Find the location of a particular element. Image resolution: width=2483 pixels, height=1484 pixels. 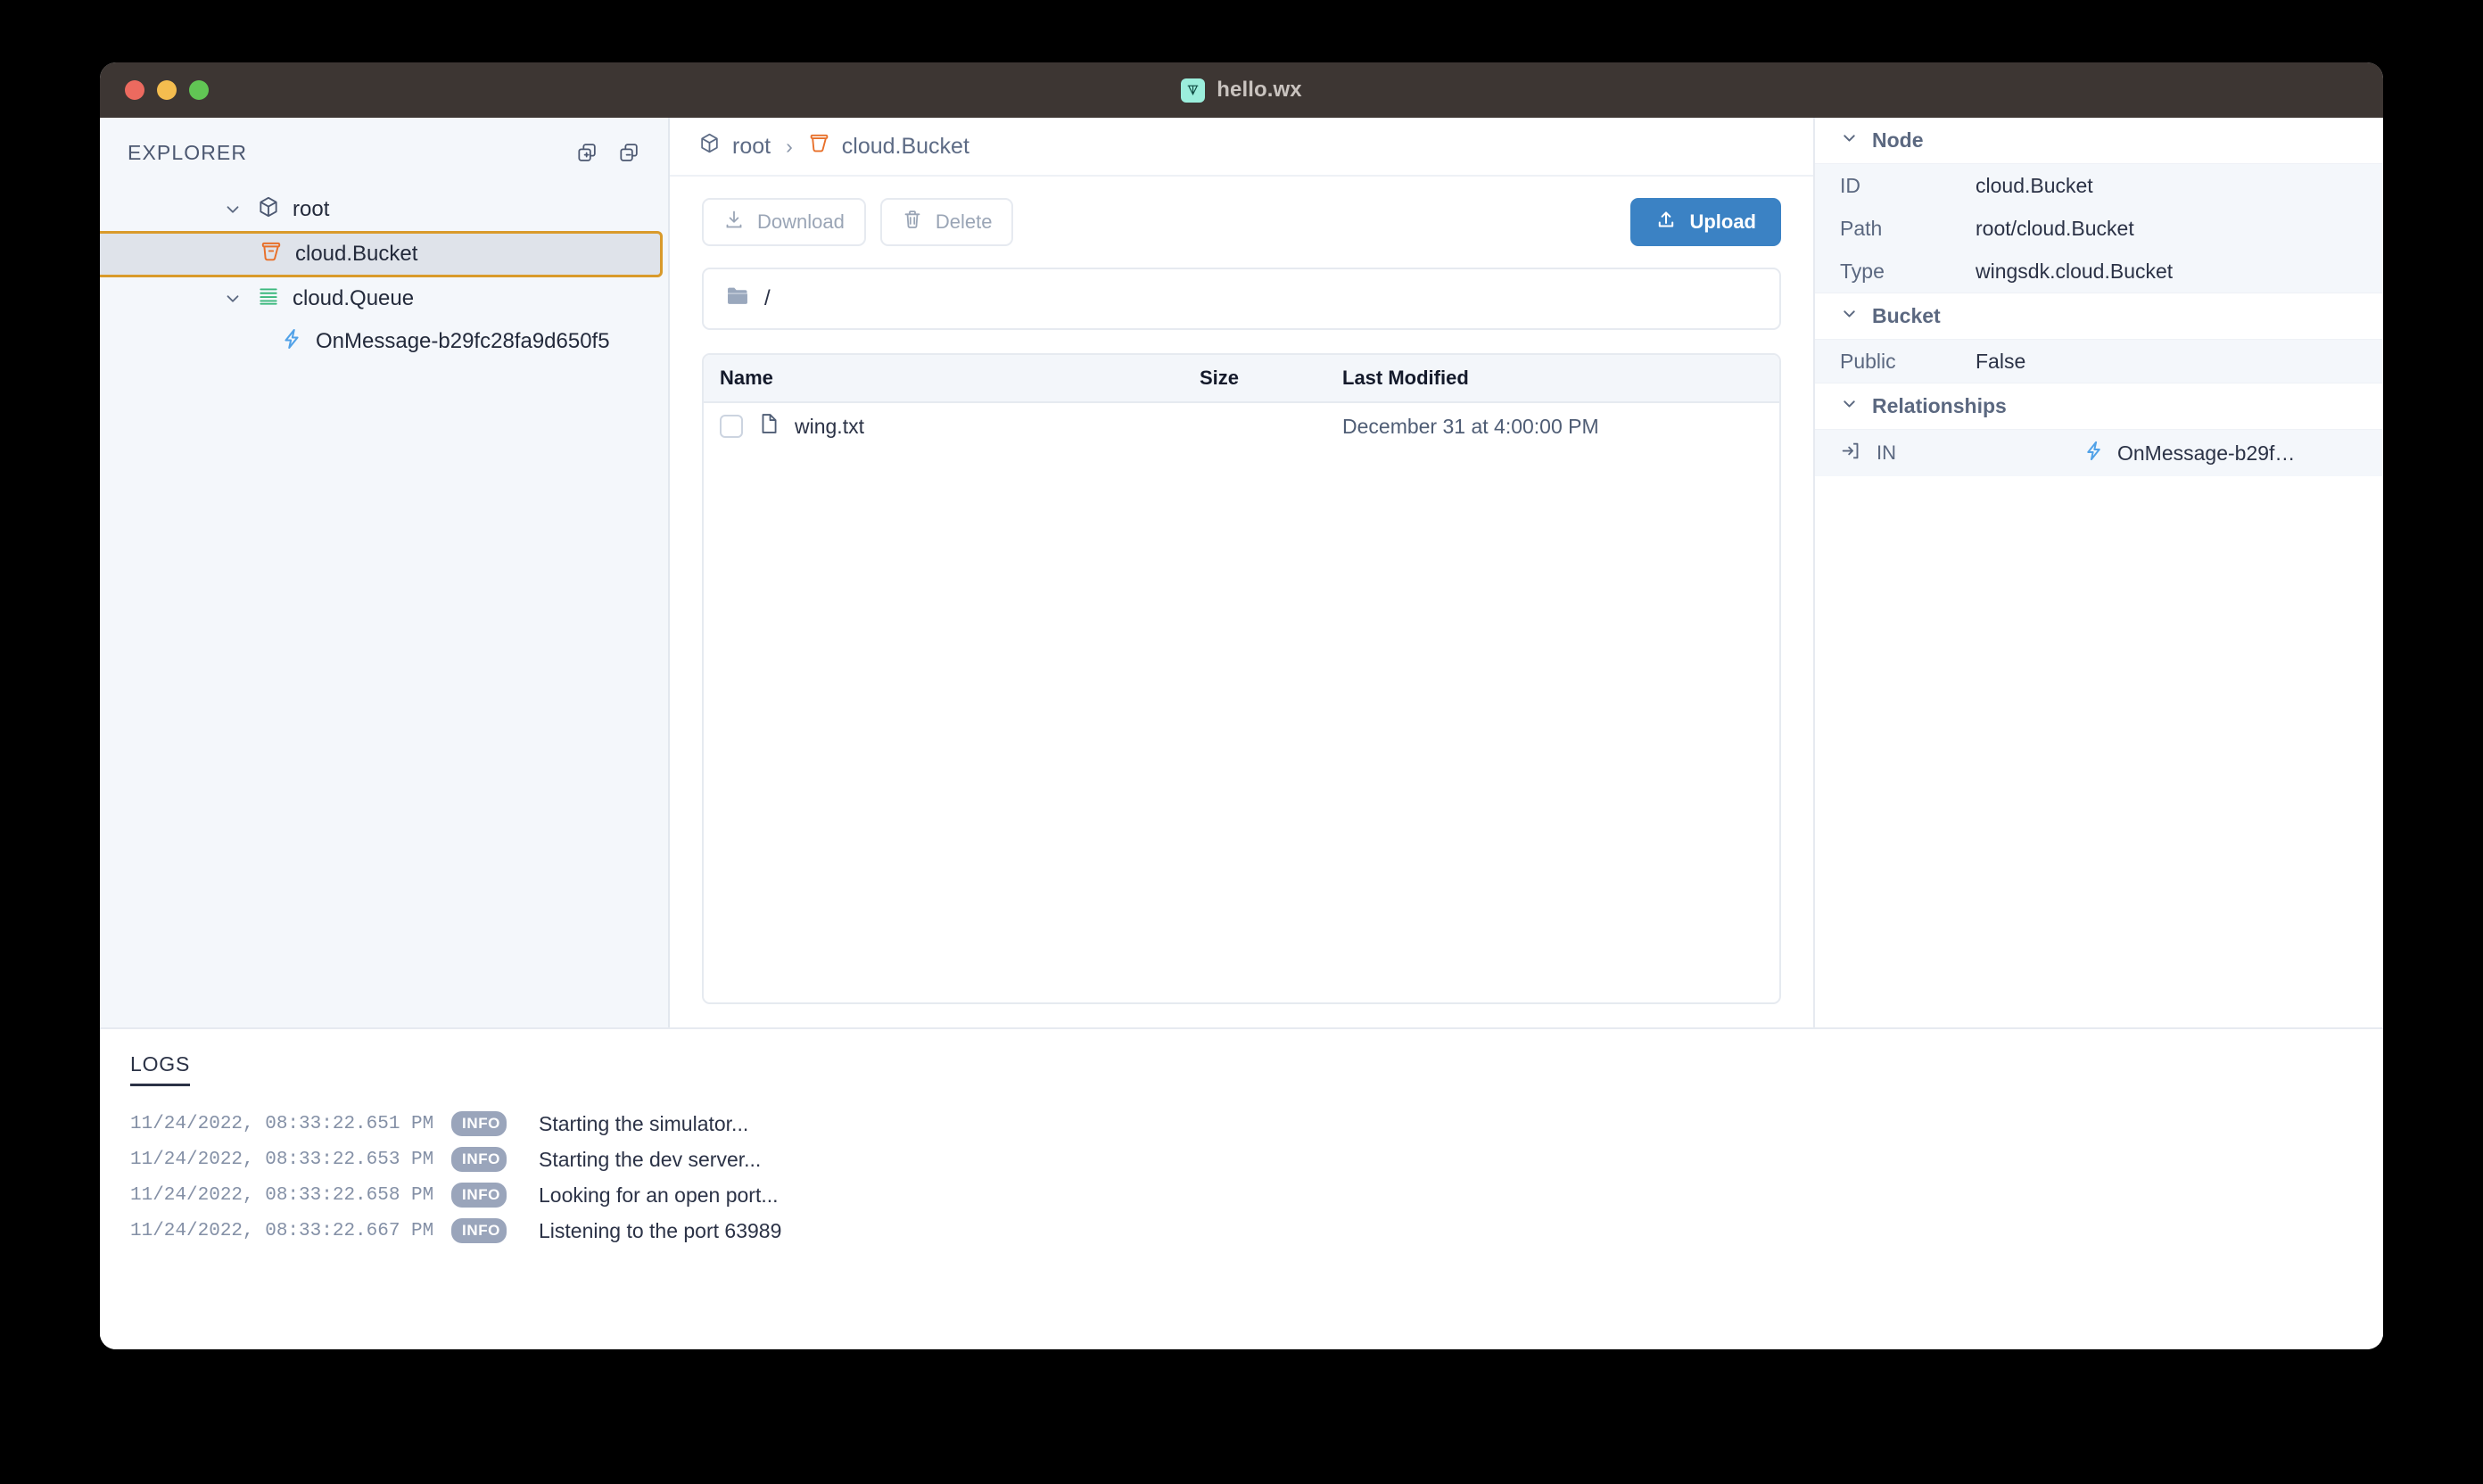

relationship-direction-label: IN is located at coordinates (1886, 452).